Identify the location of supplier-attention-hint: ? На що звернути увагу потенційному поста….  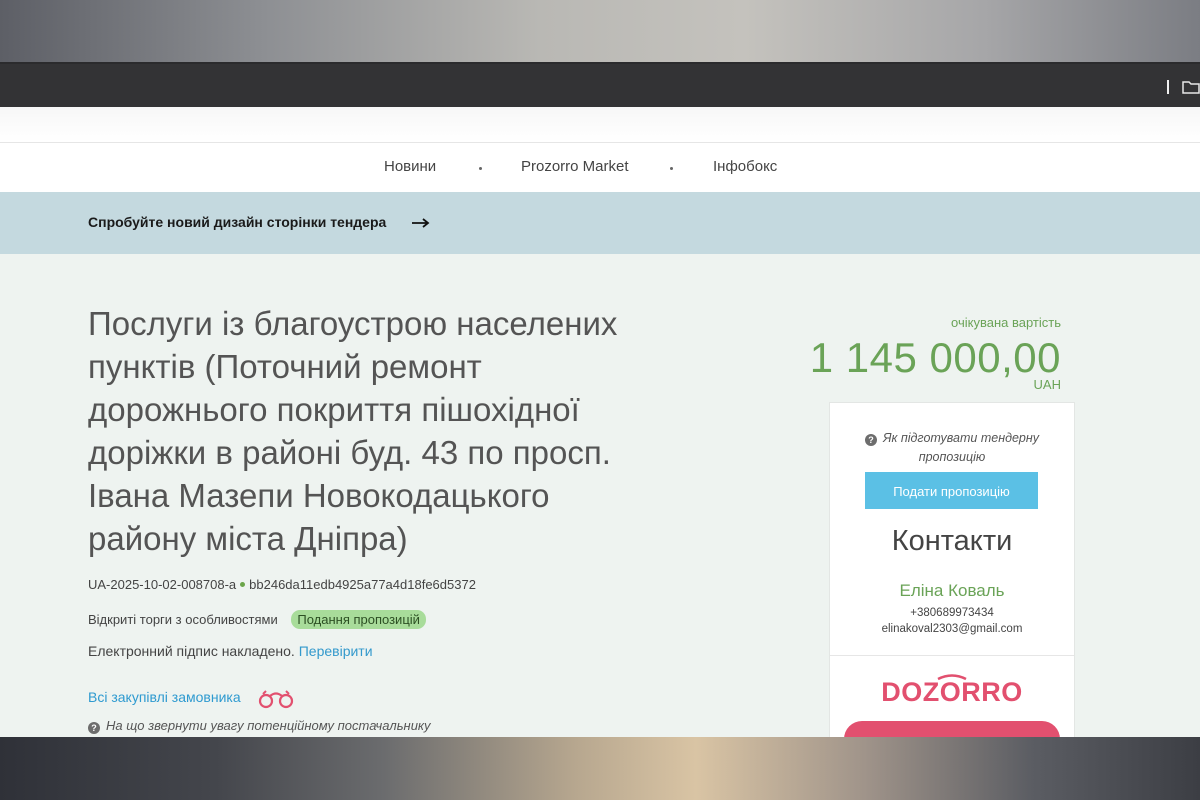
(259, 726).